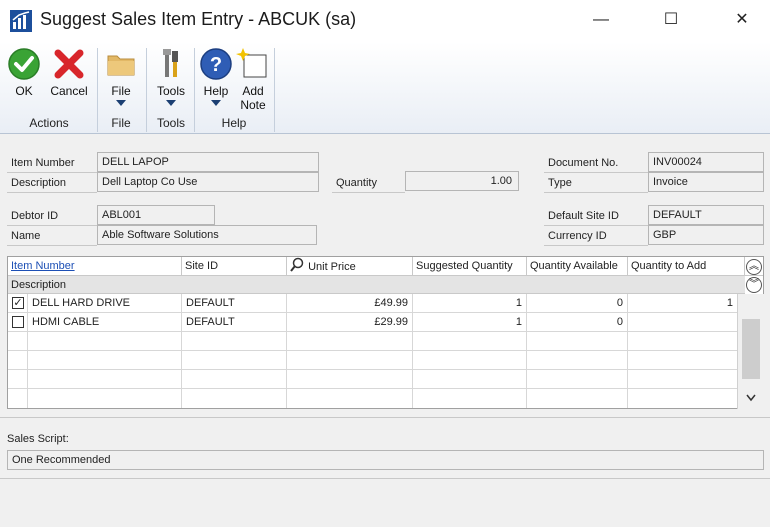  What do you see at coordinates (754, 267) in the screenshot?
I see `collapse-rows-icon: ︽` at bounding box center [754, 267].